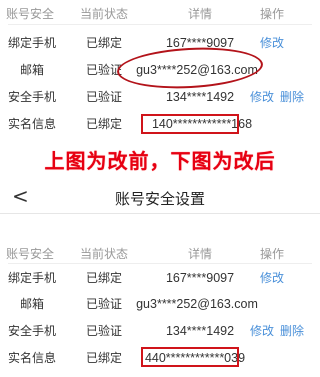 The image size is (320, 377). Describe the element at coordinates (197, 304) in the screenshot. I see `row-detail: gu3****252@163.com` at that location.